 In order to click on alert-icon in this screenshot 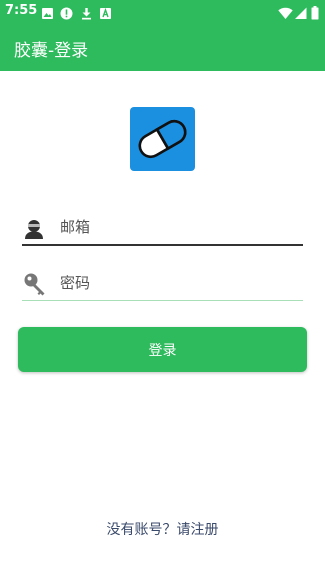, I will do `click(66, 14)`.